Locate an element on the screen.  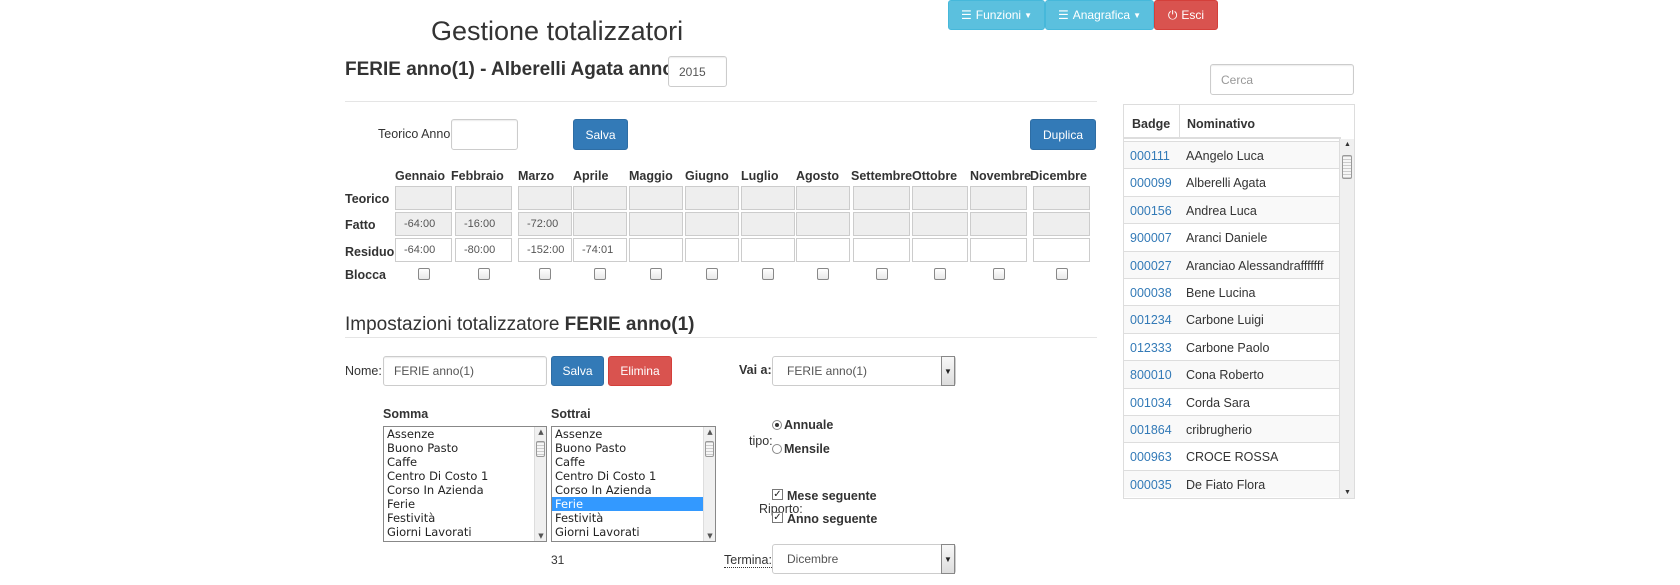
mese-seguente-checkbox: ✓ is located at coordinates (777, 494).